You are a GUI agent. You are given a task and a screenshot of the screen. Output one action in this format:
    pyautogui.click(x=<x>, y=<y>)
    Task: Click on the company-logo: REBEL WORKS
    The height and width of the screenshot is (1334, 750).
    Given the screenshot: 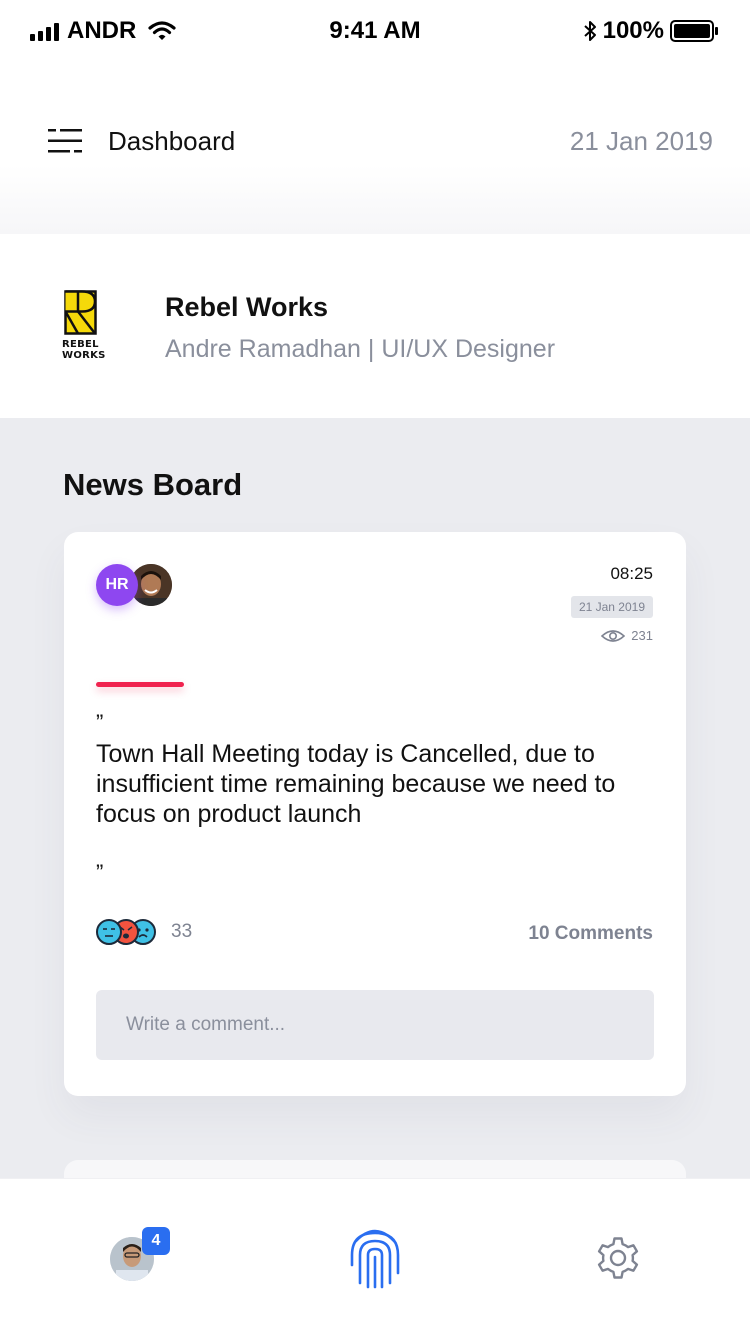 What is the action you would take?
    pyautogui.click(x=89, y=328)
    